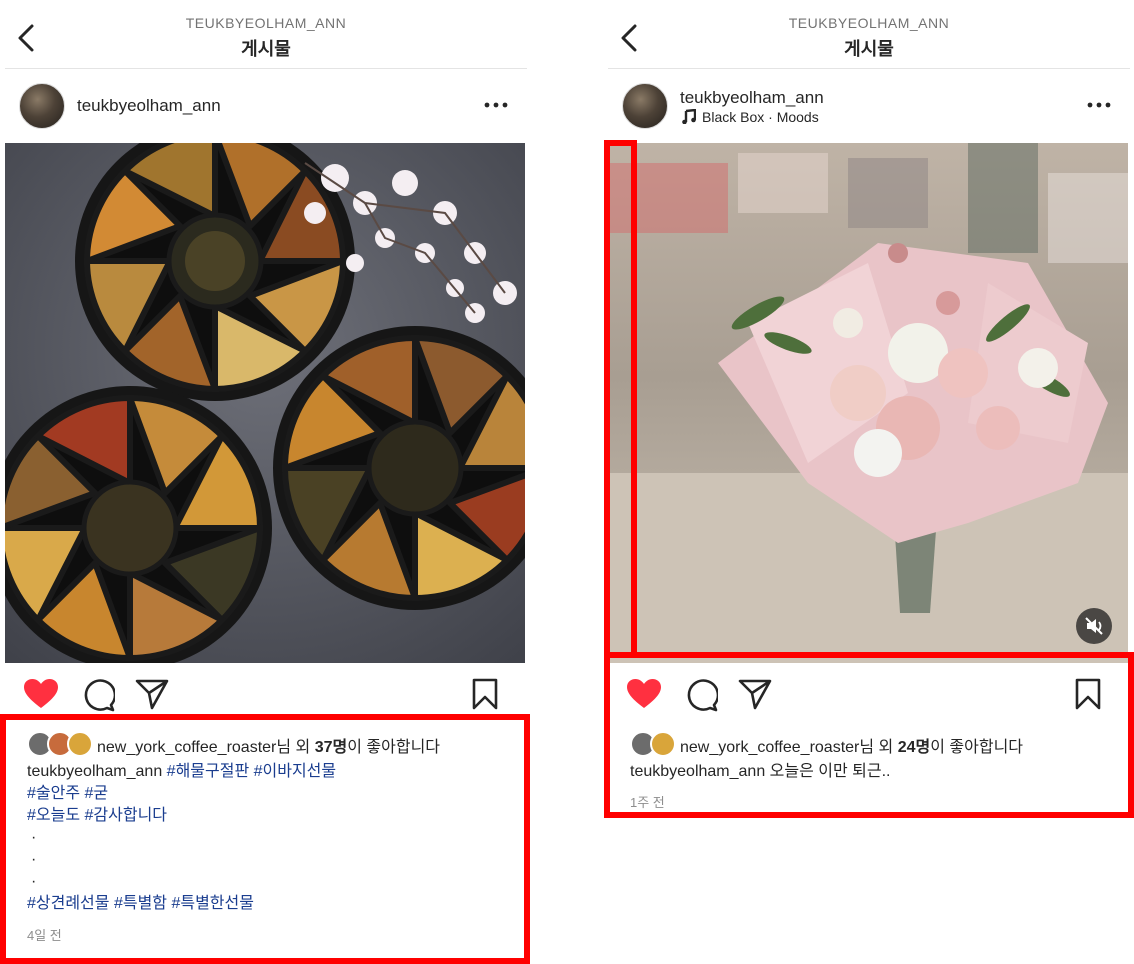 This screenshot has width=1134, height=964. Describe the element at coordinates (830, 771) in the screenshot. I see `caption-text: 오늘은 이만 퇴근..` at that location.